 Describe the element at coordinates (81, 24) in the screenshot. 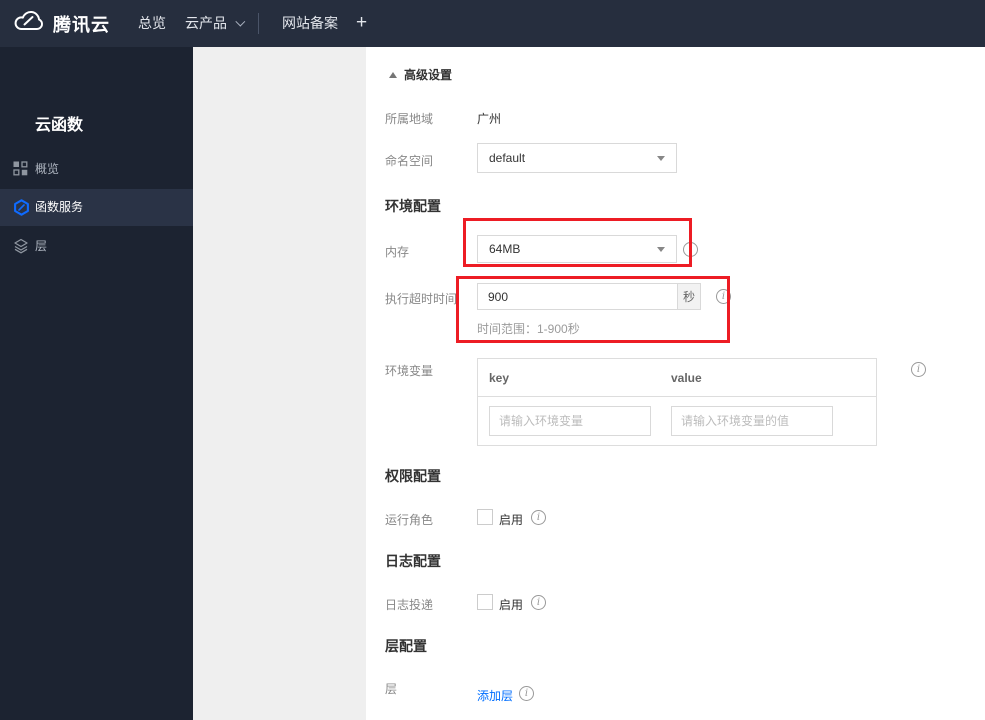

I see `brand-name: 腾讯云` at that location.